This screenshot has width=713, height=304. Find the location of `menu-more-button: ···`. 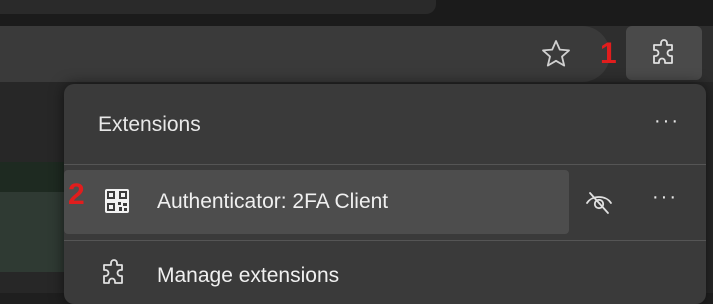

menu-more-button: ··· is located at coordinates (667, 121).